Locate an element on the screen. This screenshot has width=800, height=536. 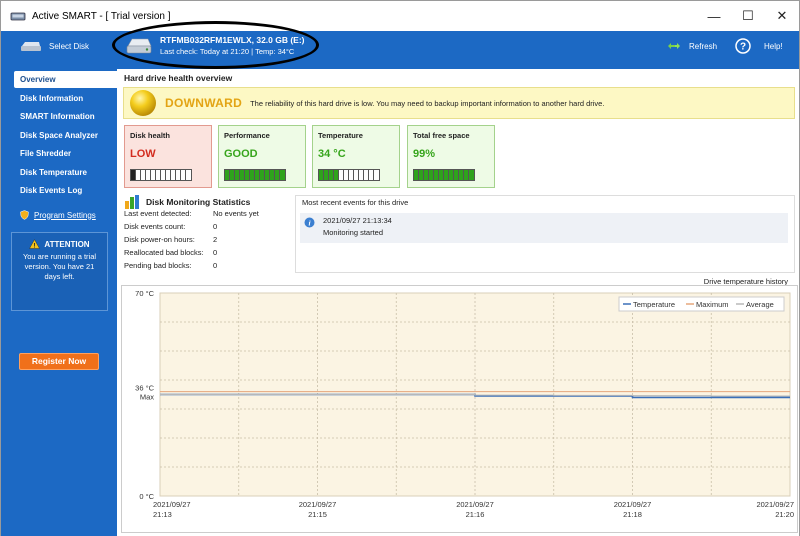
program-settings-link: Program Settings is located at coordinates (58, 215).